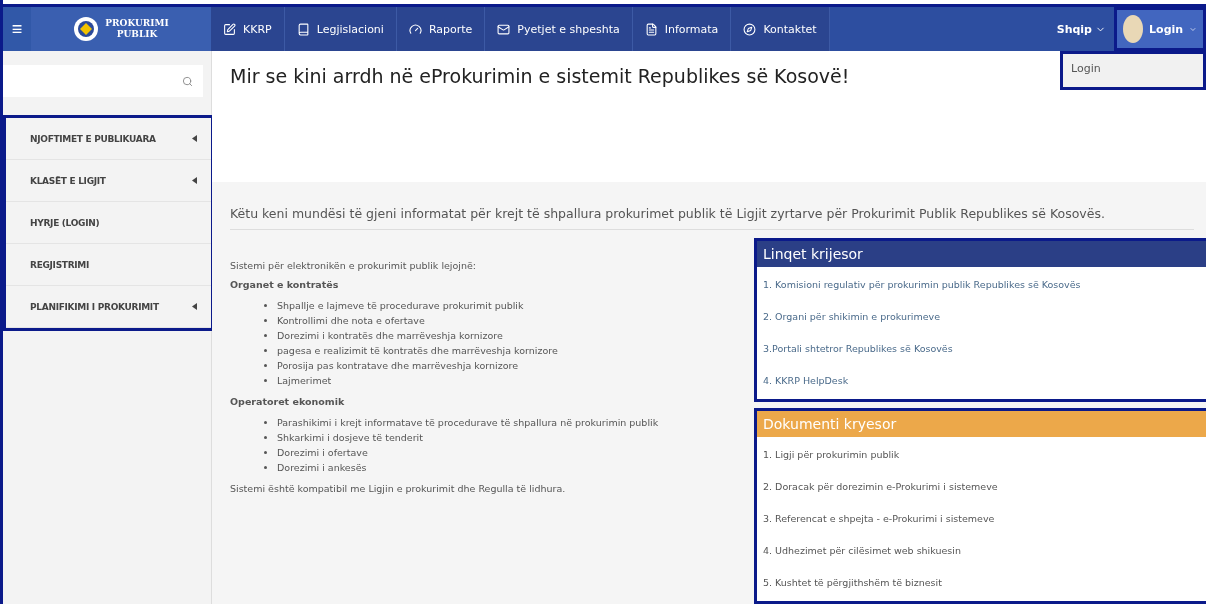 This screenshot has height=604, width=1206. I want to click on panel-link: 3.Portali shtetror Republikes së Kosovës, so click(981, 351).